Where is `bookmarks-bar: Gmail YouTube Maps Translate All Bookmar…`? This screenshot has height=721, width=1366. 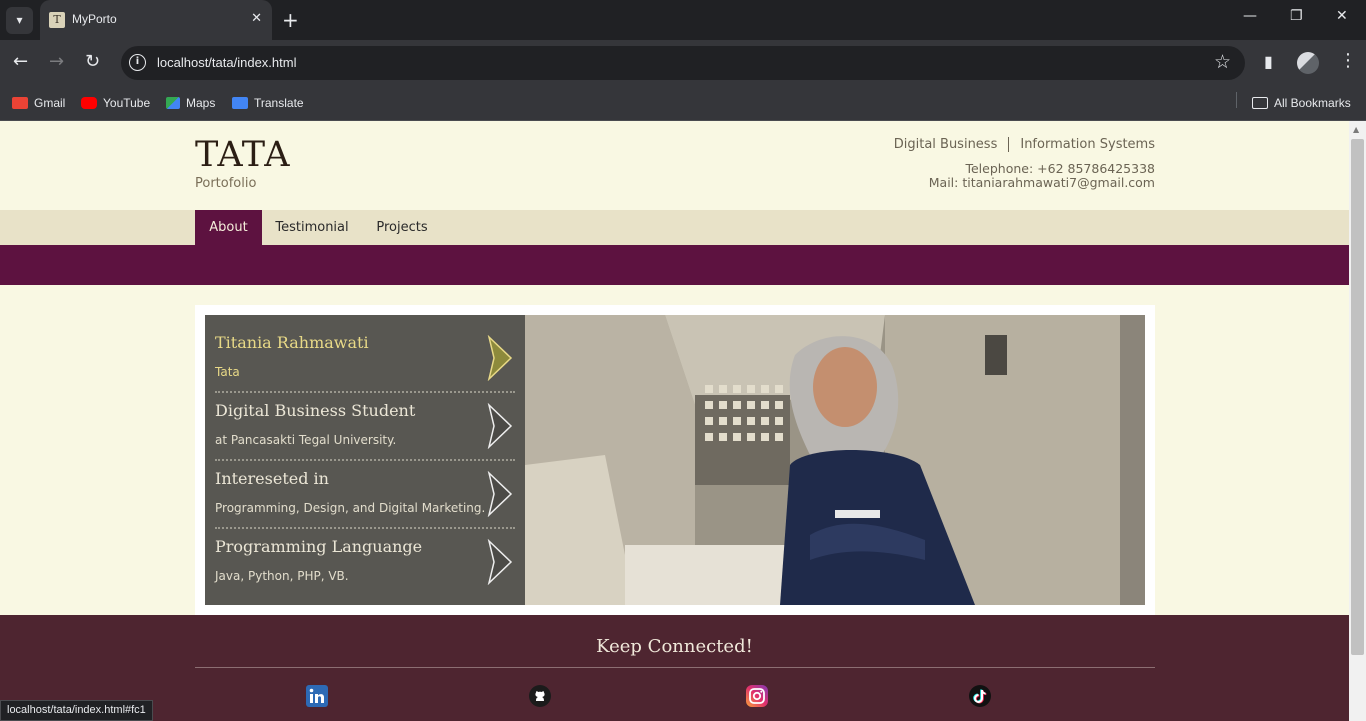
bookmarks-bar: Gmail YouTube Maps Translate All Bookmar… is located at coordinates (683, 103).